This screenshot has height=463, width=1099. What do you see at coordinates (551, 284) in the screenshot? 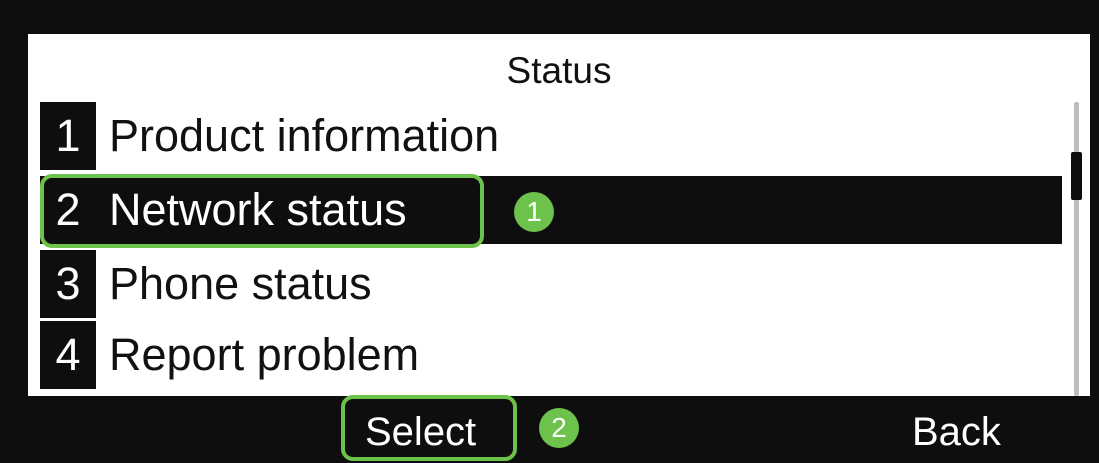
I see `menu-item-phone-status: 3 Phone status` at bounding box center [551, 284].